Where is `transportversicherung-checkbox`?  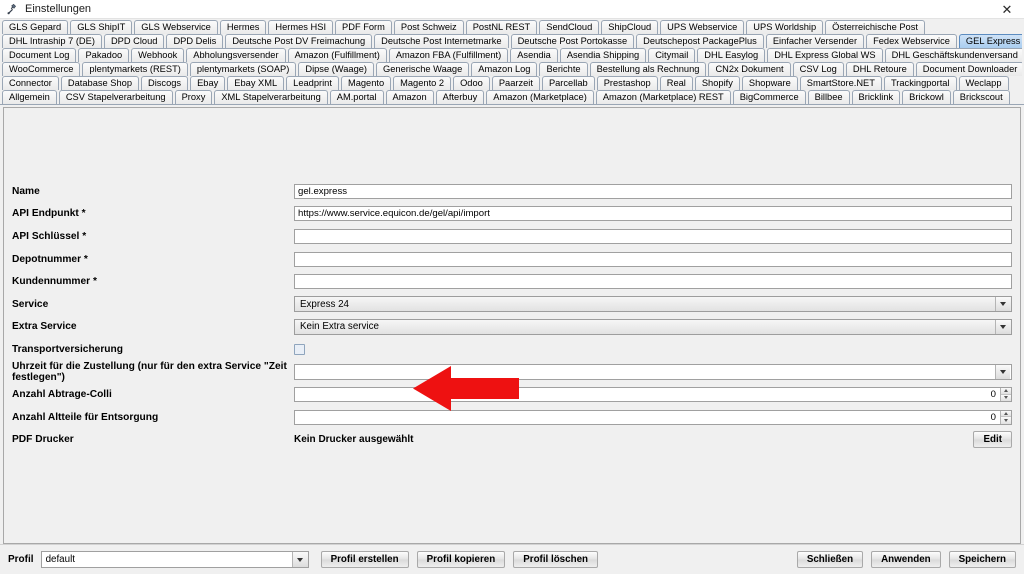 transportversicherung-checkbox is located at coordinates (299, 349).